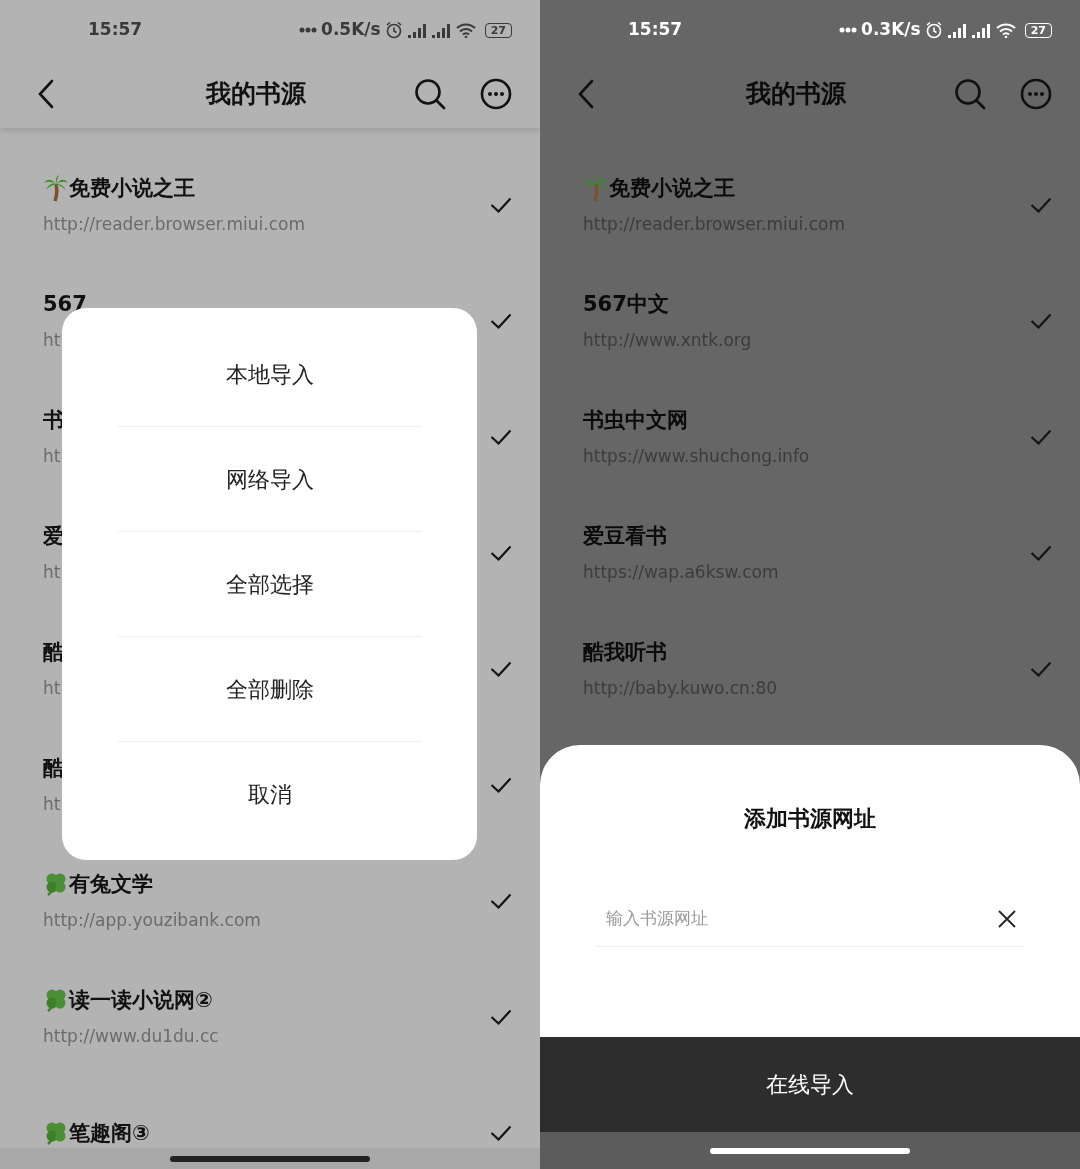 This screenshot has height=1169, width=1080. I want to click on source-name: 笔趣阁③, so click(109, 1133).